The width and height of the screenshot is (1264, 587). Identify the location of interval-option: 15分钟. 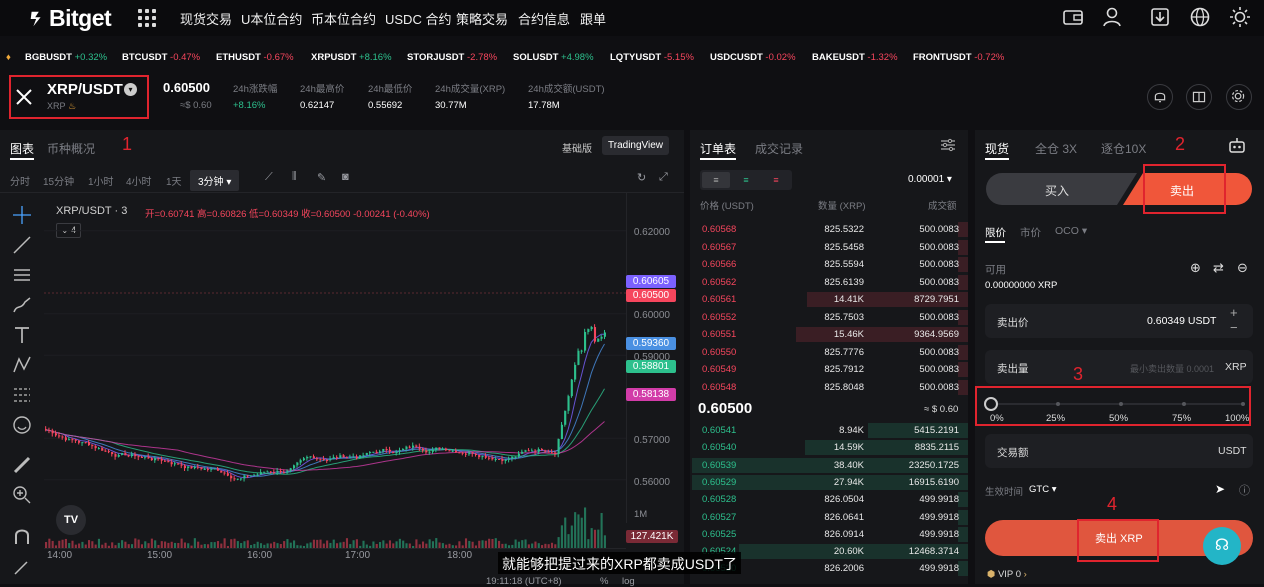
(58, 180).